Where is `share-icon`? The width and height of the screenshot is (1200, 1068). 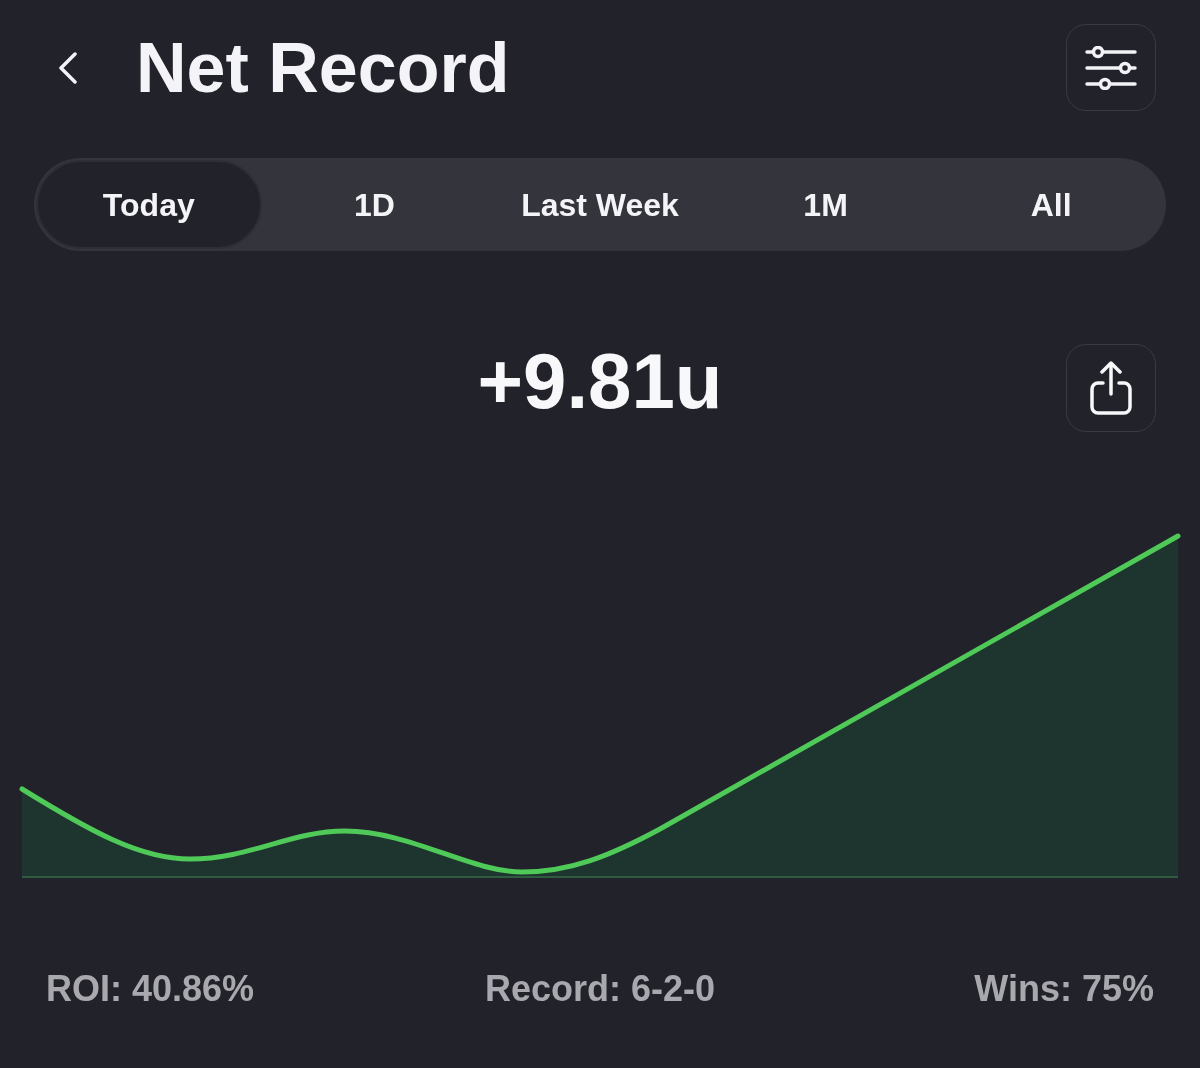 share-icon is located at coordinates (1111, 388).